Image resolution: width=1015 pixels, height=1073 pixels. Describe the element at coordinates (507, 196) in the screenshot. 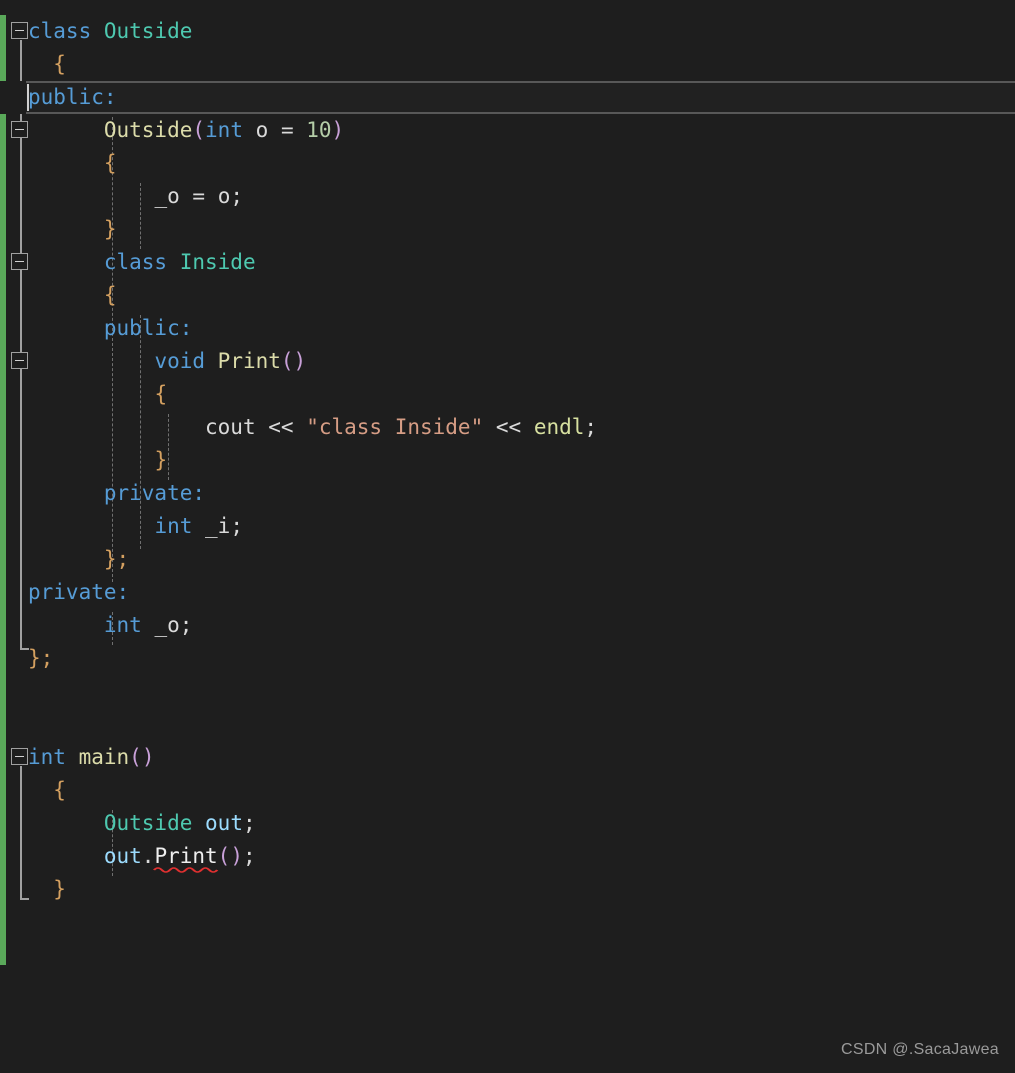

I see `code-line-6: _o = o;` at that location.